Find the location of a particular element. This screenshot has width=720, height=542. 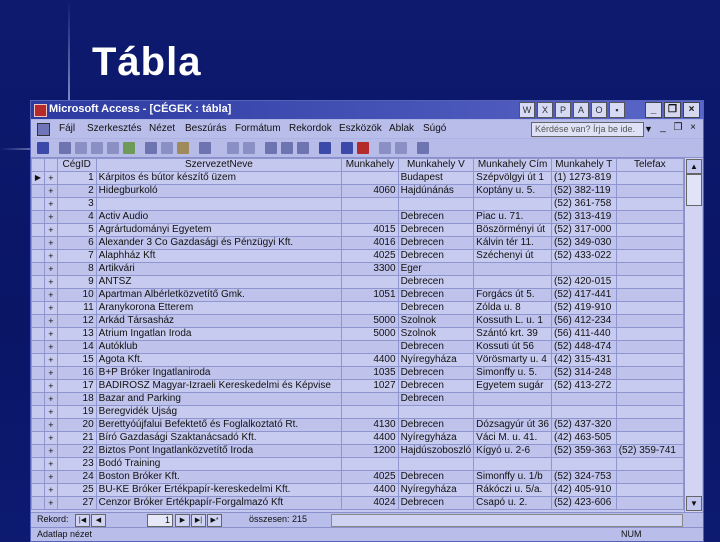

new-record-icon is located at coordinates (347, 148).